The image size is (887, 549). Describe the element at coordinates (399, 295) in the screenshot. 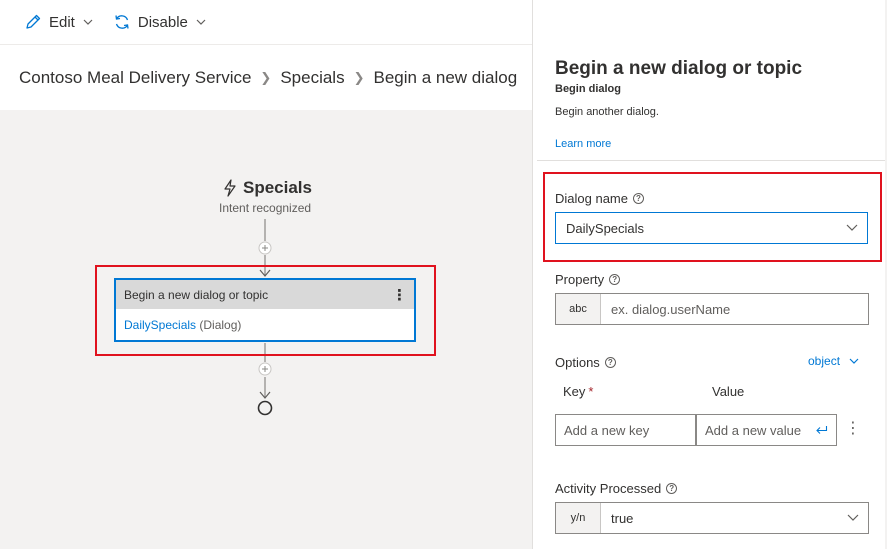

I see `more-options-icon: ⋮` at that location.